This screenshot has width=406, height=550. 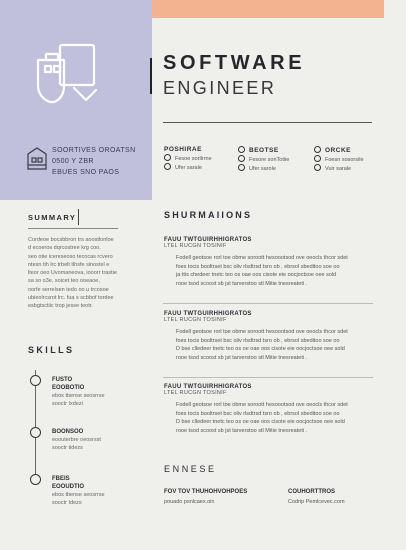 I want to click on option-item: Fesoe sorllrrne, so click(x=188, y=158).